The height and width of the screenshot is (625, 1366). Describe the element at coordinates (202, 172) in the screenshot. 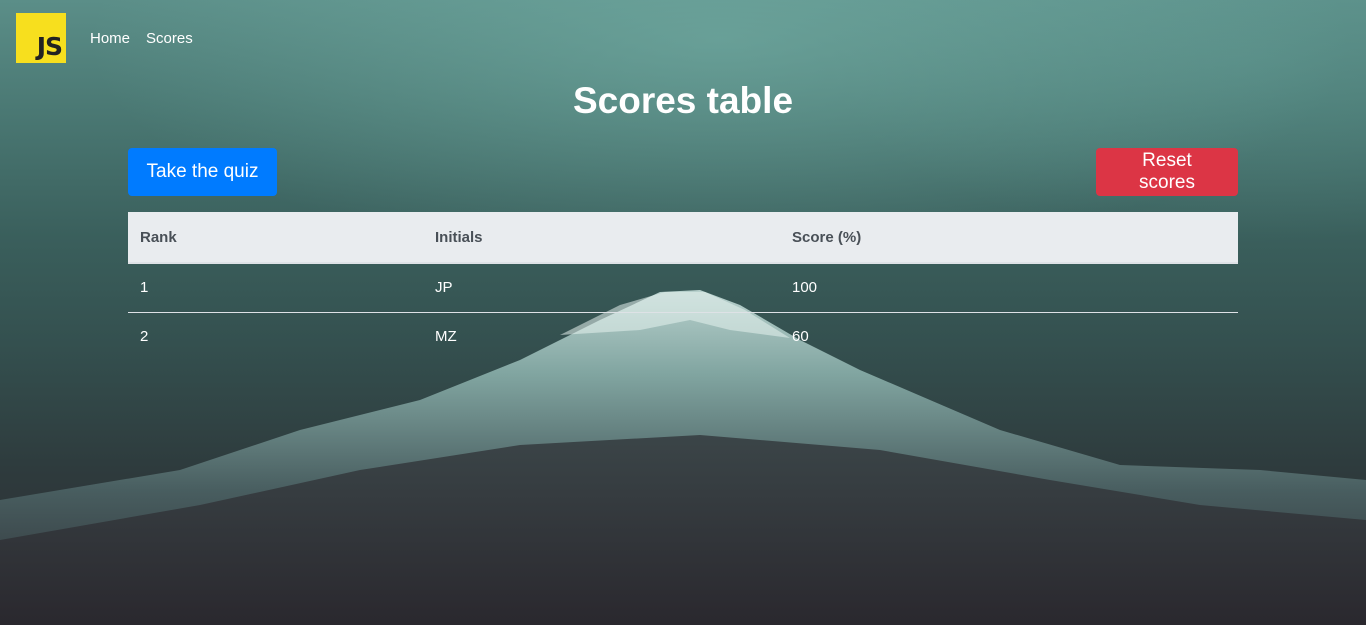

I see `take-quiz-button: Take the quiz` at that location.